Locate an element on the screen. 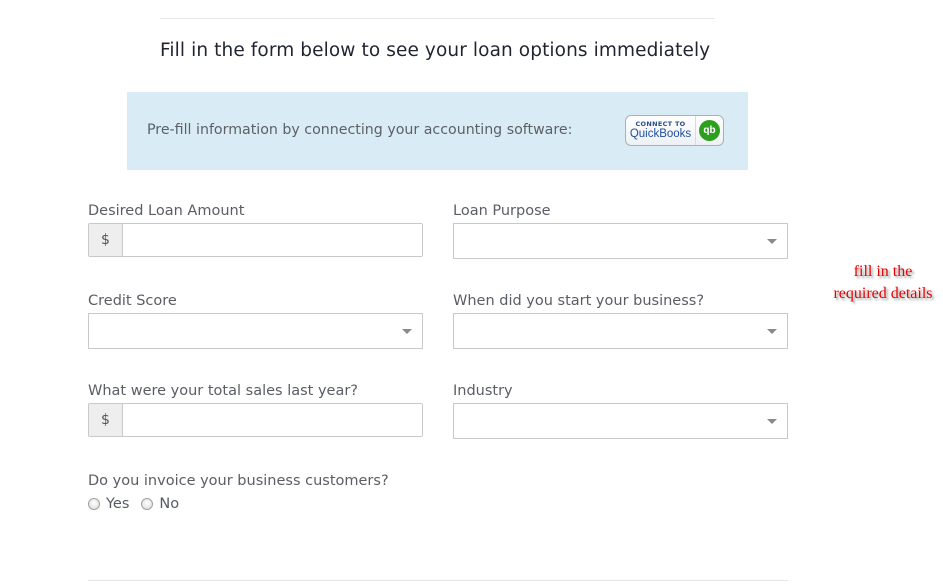  invoice-customers-label: Do you invoice your business customers? is located at coordinates (238, 481).